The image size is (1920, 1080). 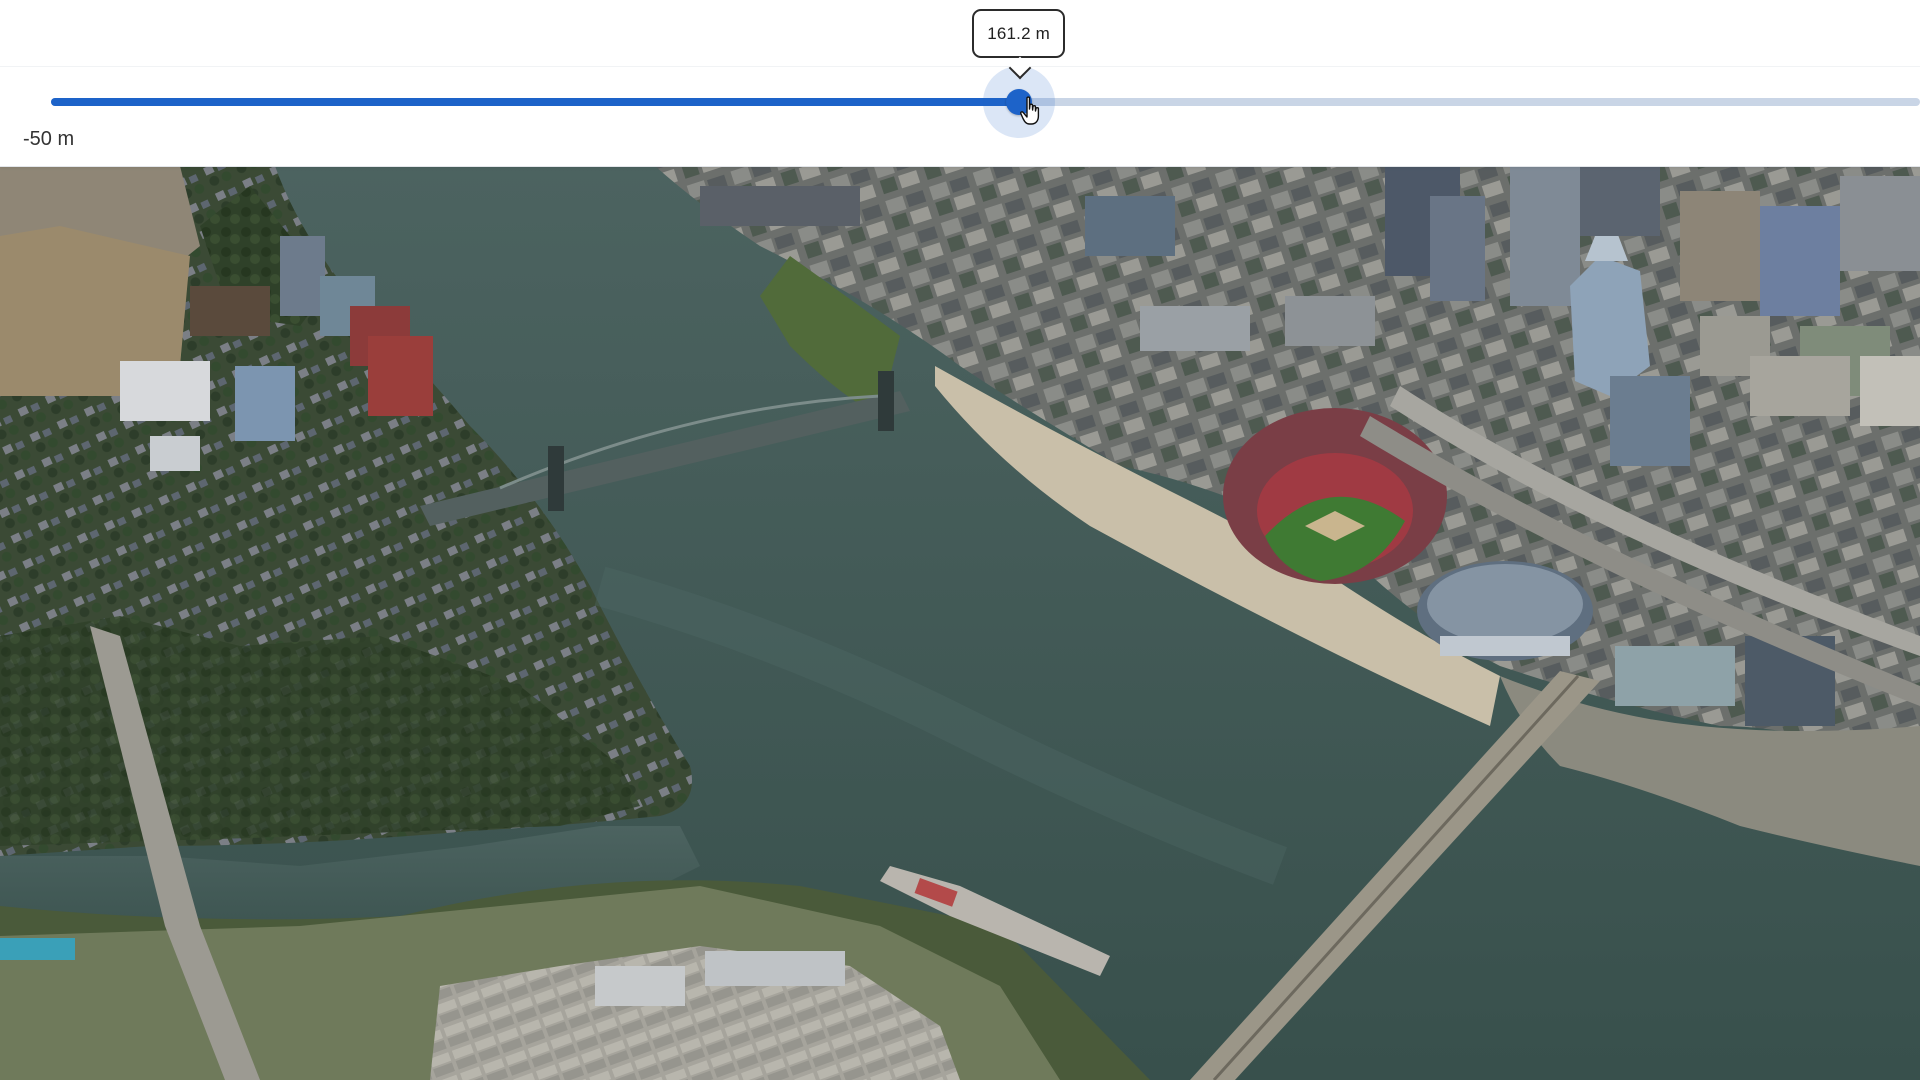 I want to click on slider-value-tooltip: 161.2 m, so click(x=1019, y=44).